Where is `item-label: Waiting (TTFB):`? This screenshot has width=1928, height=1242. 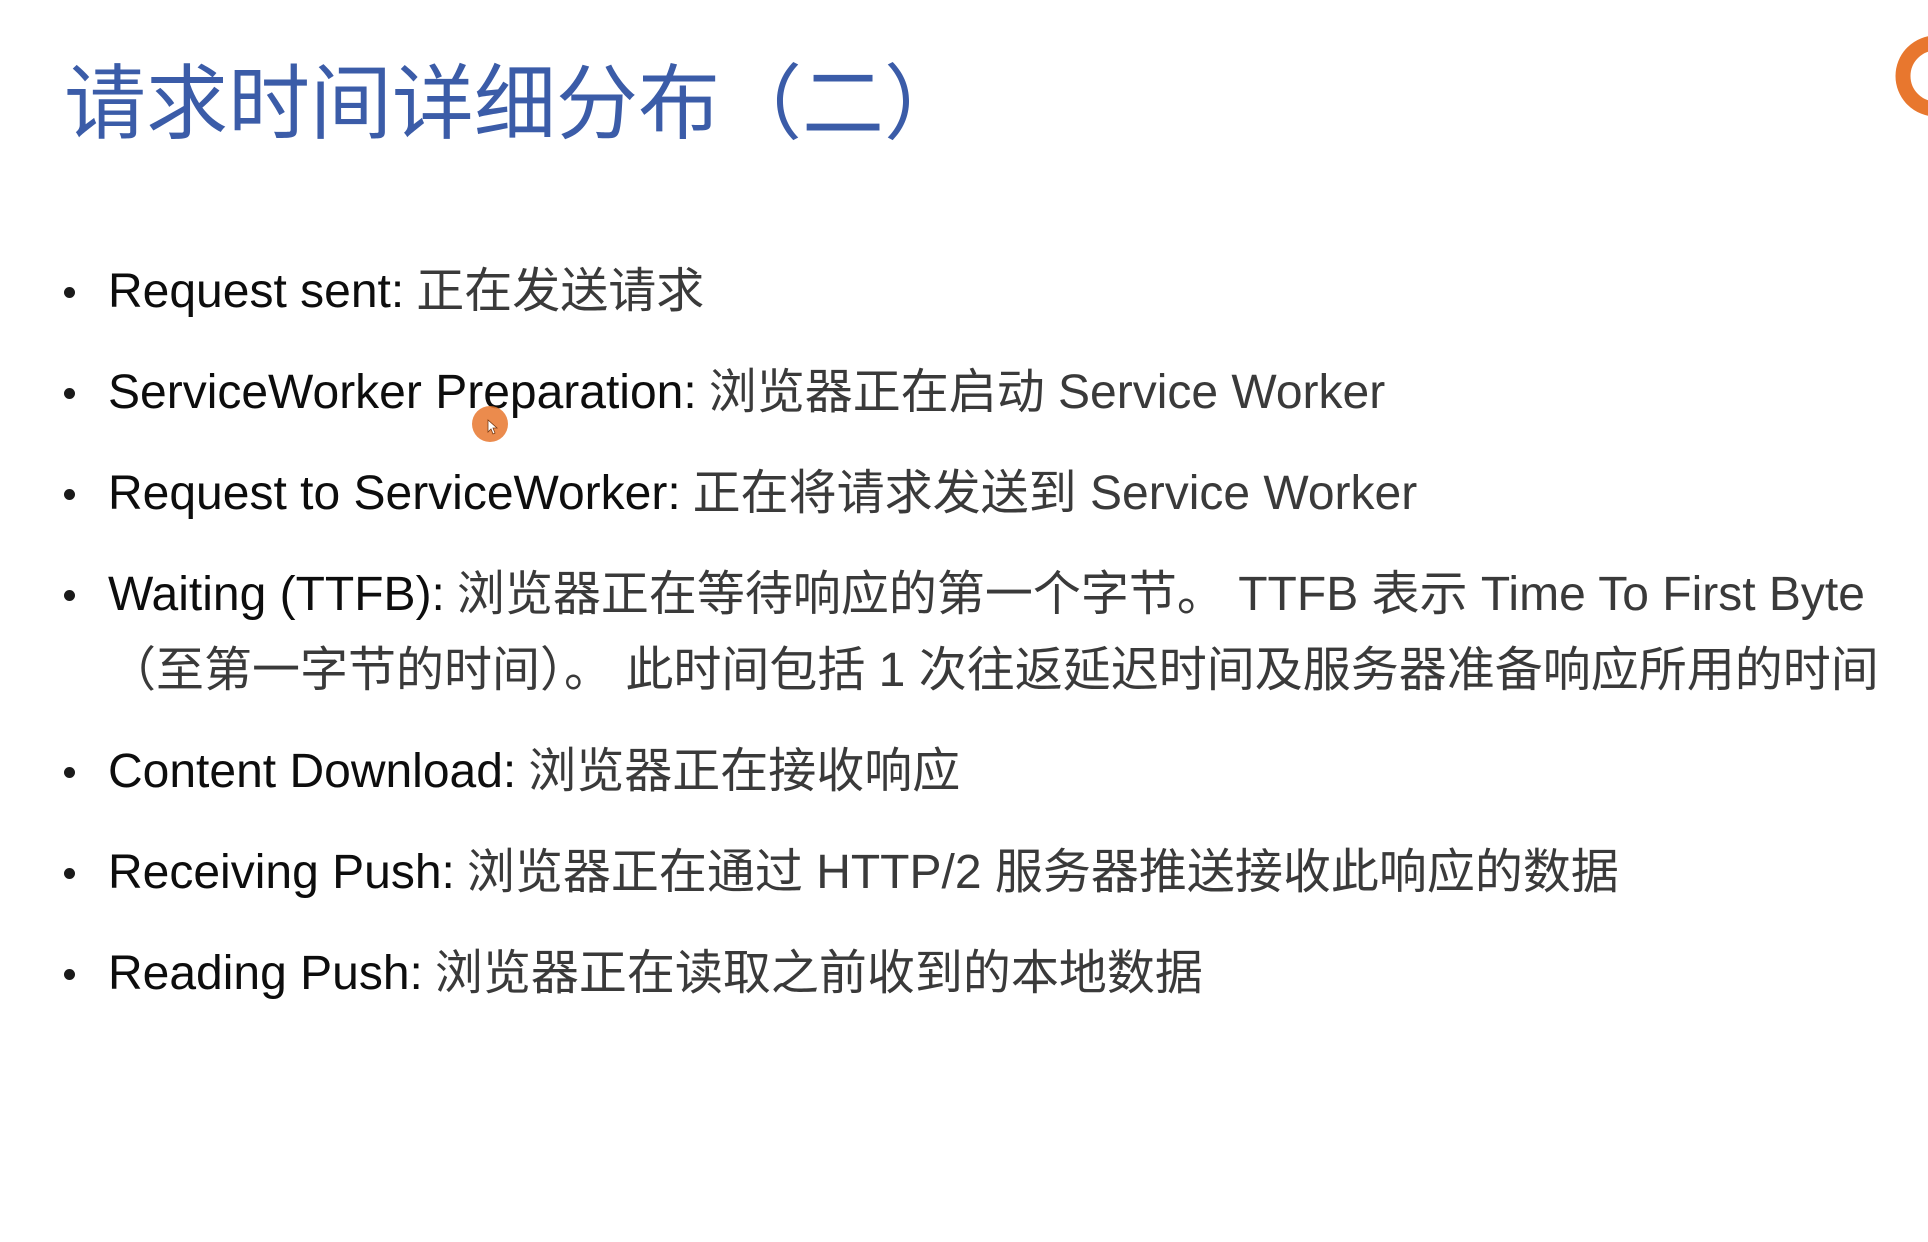 item-label: Waiting (TTFB): is located at coordinates (276, 594).